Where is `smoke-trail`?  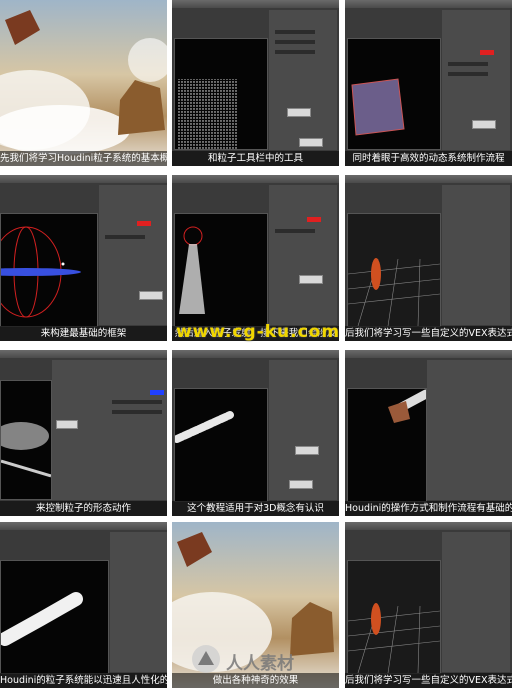
smoke-trail is located at coordinates (41, 619).